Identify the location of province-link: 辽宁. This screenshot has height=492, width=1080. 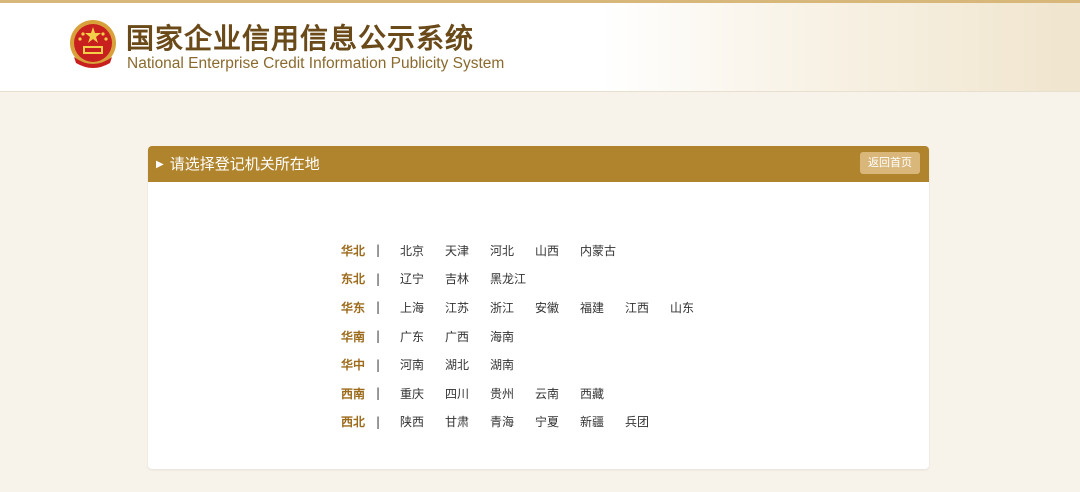
(422, 278).